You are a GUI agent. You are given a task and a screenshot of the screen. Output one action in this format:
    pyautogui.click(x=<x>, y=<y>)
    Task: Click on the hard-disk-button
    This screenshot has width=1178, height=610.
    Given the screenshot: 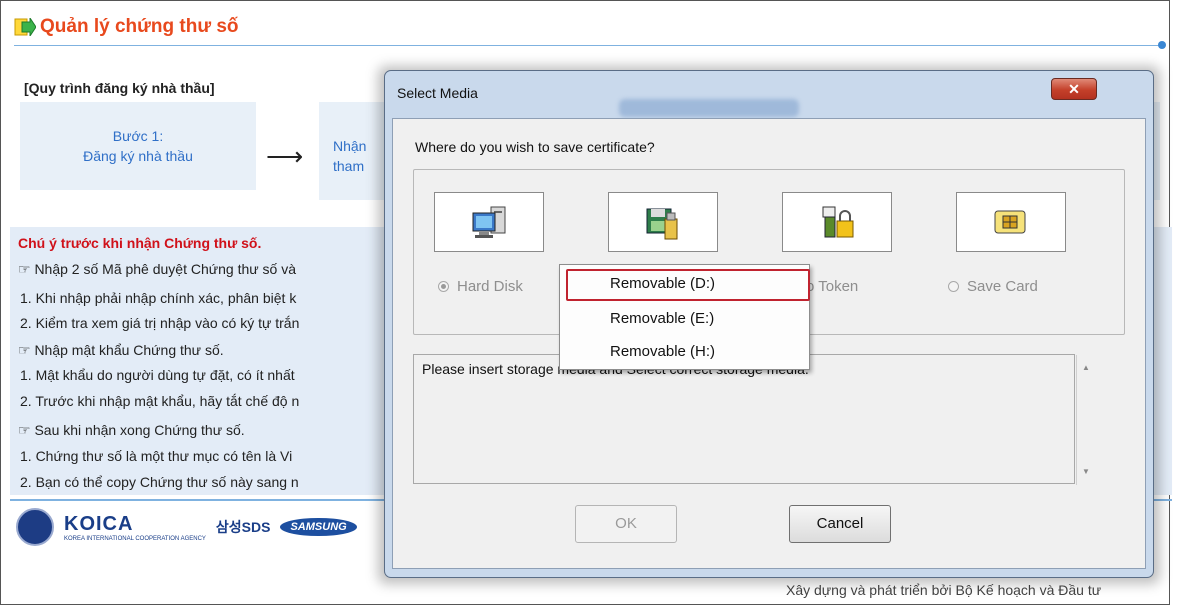 What is the action you would take?
    pyautogui.click(x=489, y=222)
    